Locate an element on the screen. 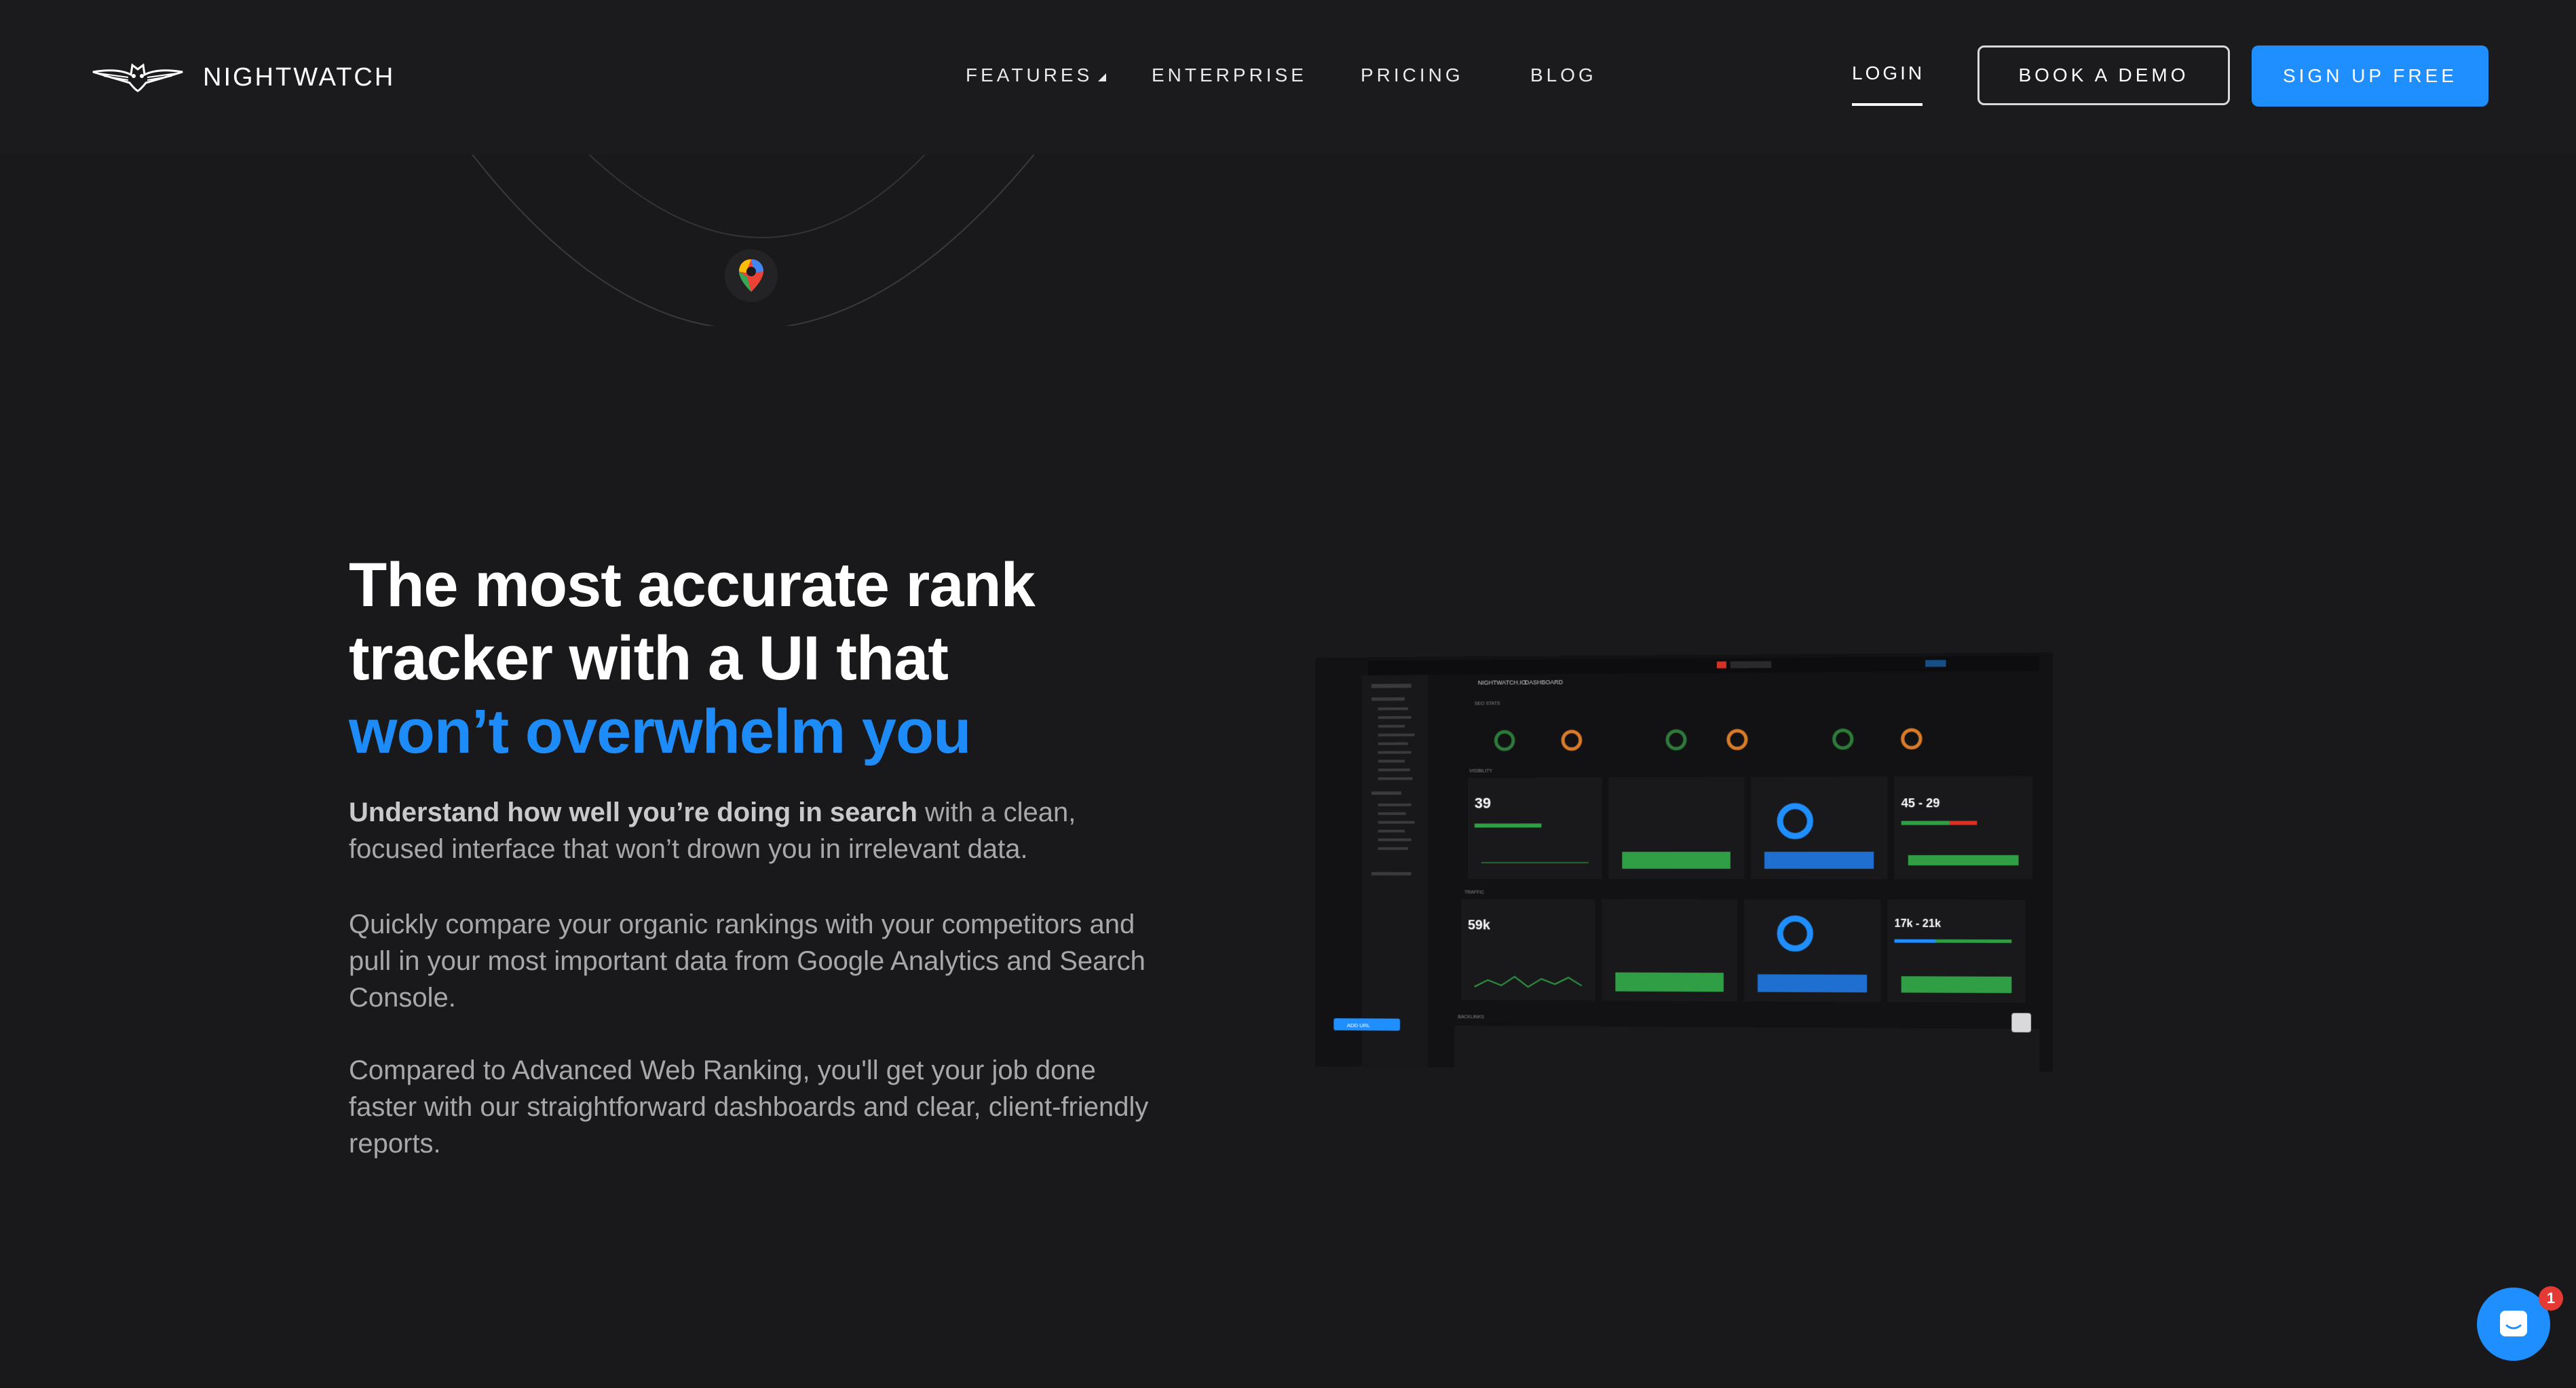 This screenshot has width=2576, height=1388. dashboard-subtitle: DASHBOARD is located at coordinates (1545, 682).